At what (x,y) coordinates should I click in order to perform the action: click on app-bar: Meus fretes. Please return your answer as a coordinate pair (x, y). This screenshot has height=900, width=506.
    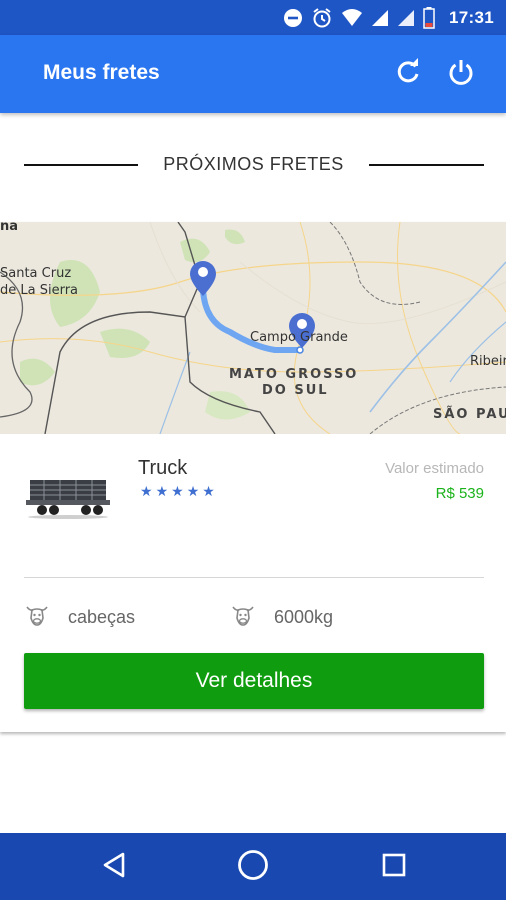
    Looking at the image, I should click on (253, 74).